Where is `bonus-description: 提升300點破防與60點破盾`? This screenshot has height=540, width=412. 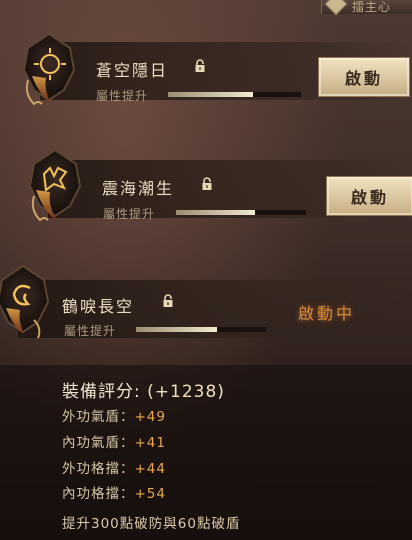
bonus-description: 提升300點破防與60點破盾 is located at coordinates (151, 524).